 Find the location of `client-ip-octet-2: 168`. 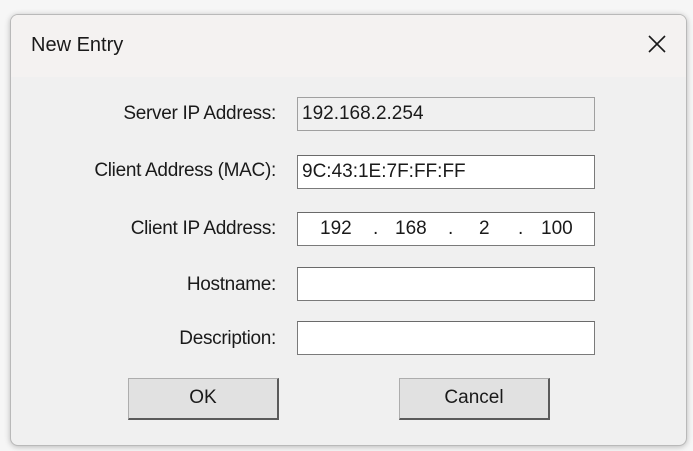

client-ip-octet-2: 168 is located at coordinates (411, 229).